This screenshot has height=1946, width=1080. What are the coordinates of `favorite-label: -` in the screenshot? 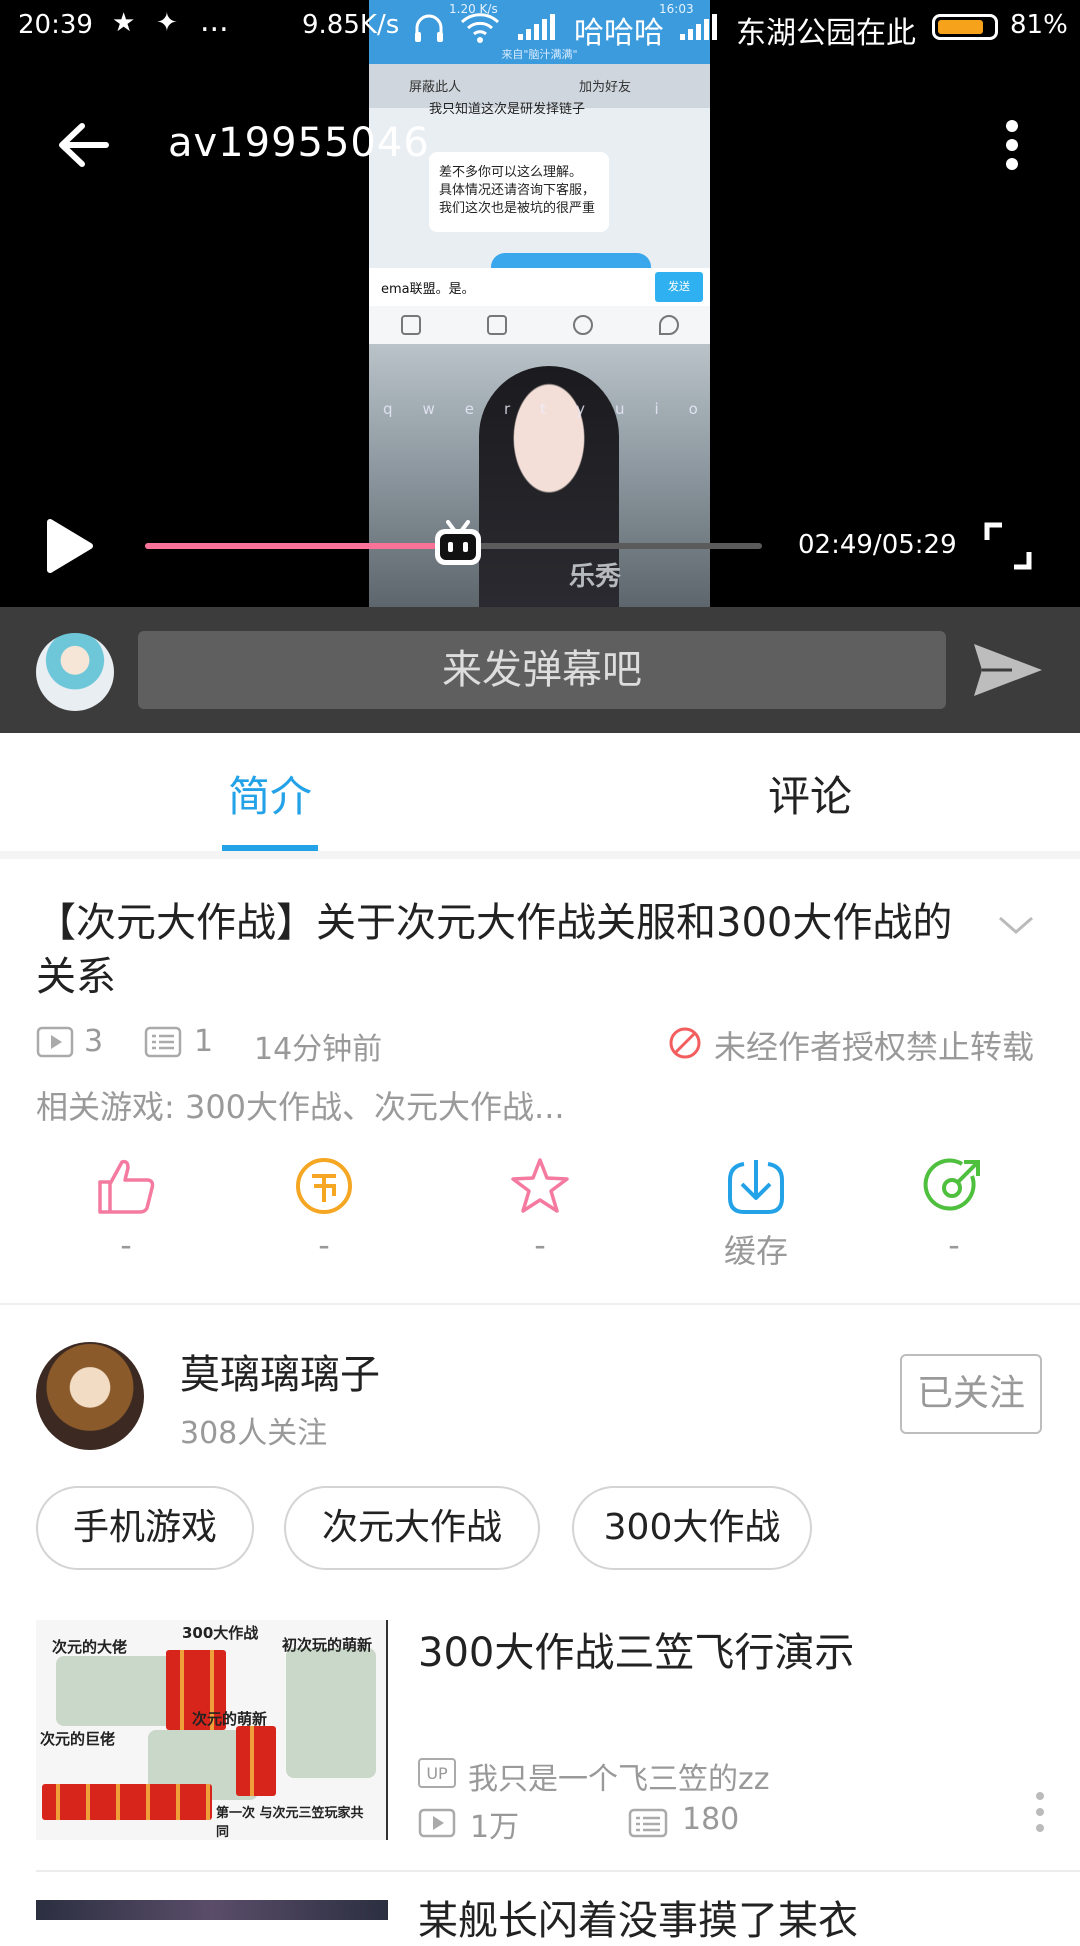 It's located at (540, 1245).